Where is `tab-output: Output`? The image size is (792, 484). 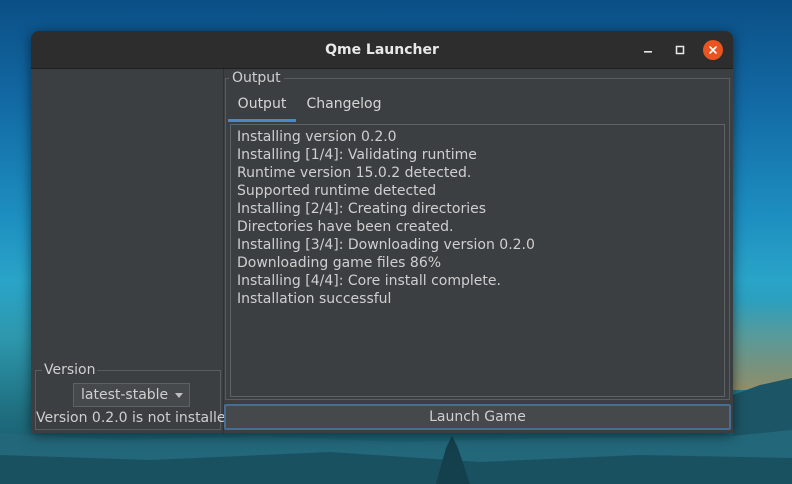 tab-output: Output is located at coordinates (262, 105).